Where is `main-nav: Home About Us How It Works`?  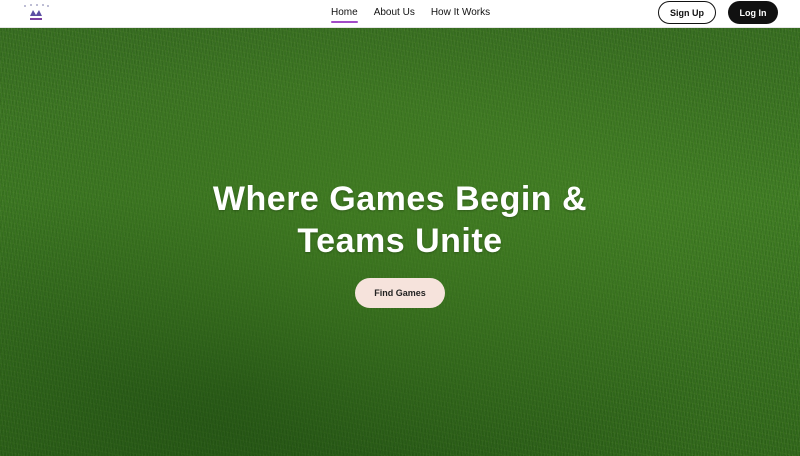
main-nav: Home About Us How It Works is located at coordinates (410, 15).